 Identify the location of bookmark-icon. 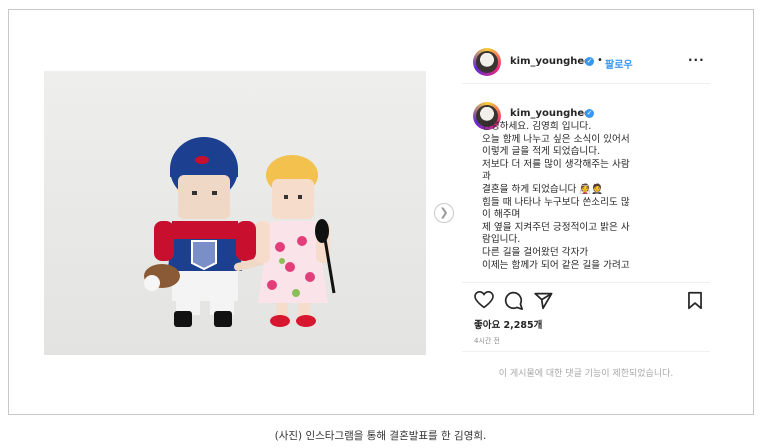
(695, 300).